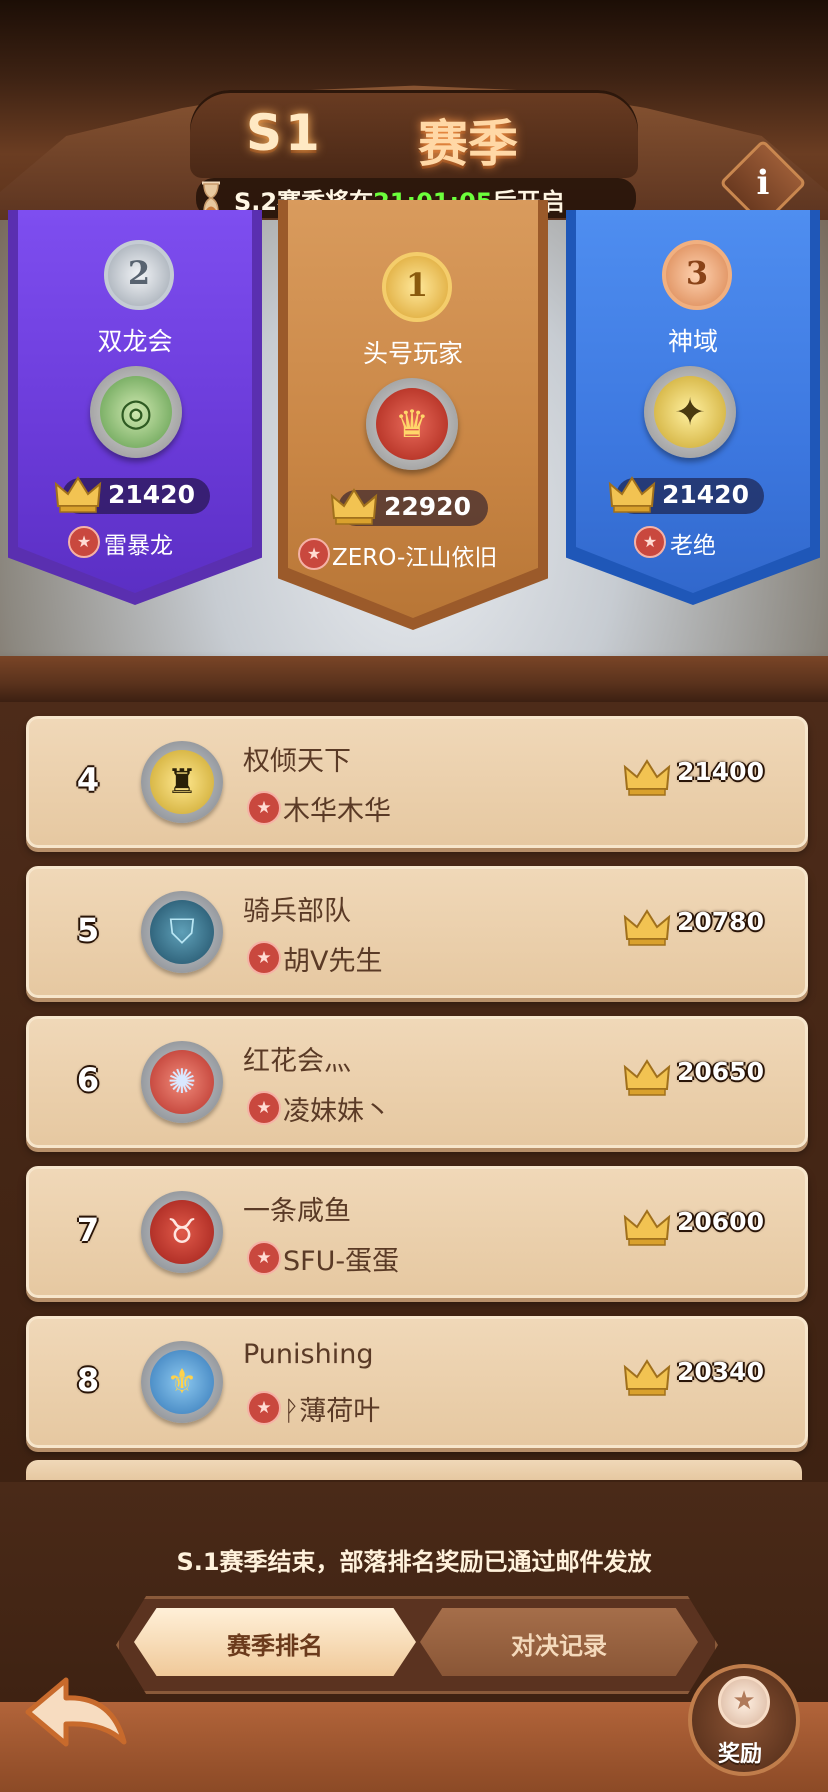 The height and width of the screenshot is (1792, 828). What do you see at coordinates (88, 1380) in the screenshot?
I see `rank-number: 8` at bounding box center [88, 1380].